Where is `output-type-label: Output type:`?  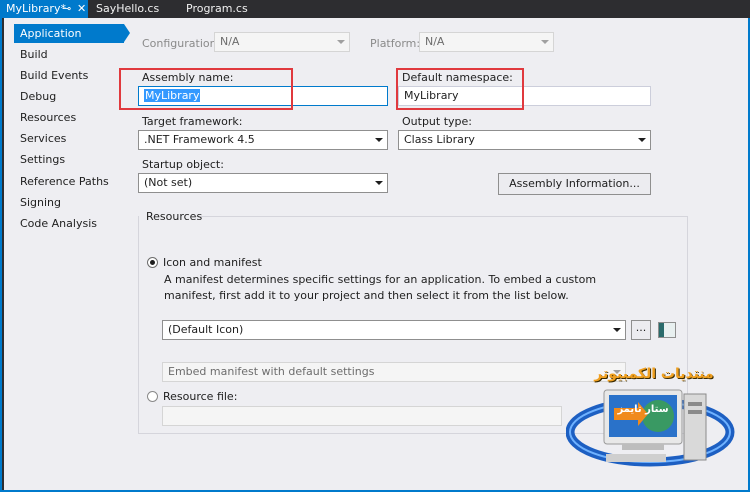
output-type-label: Output type: is located at coordinates (437, 121).